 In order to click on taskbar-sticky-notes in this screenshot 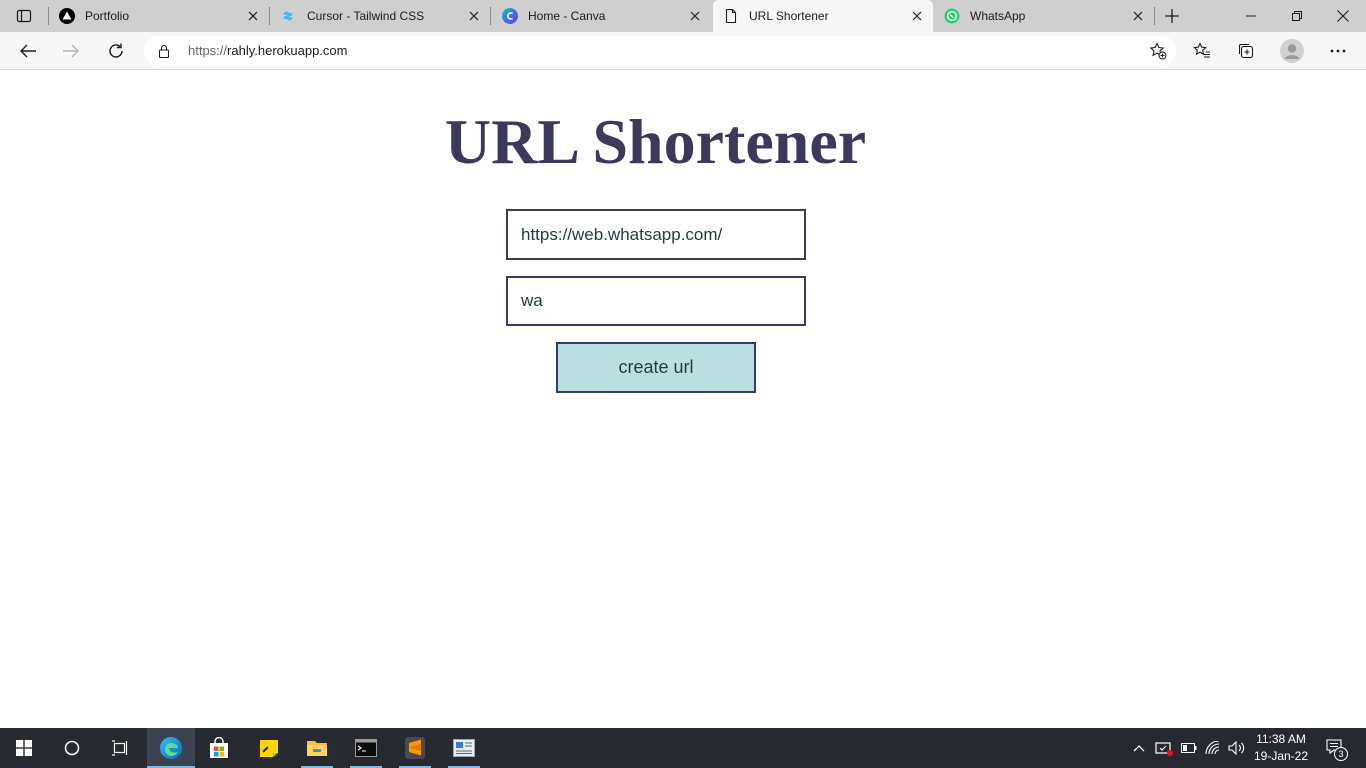, I will do `click(269, 748)`.